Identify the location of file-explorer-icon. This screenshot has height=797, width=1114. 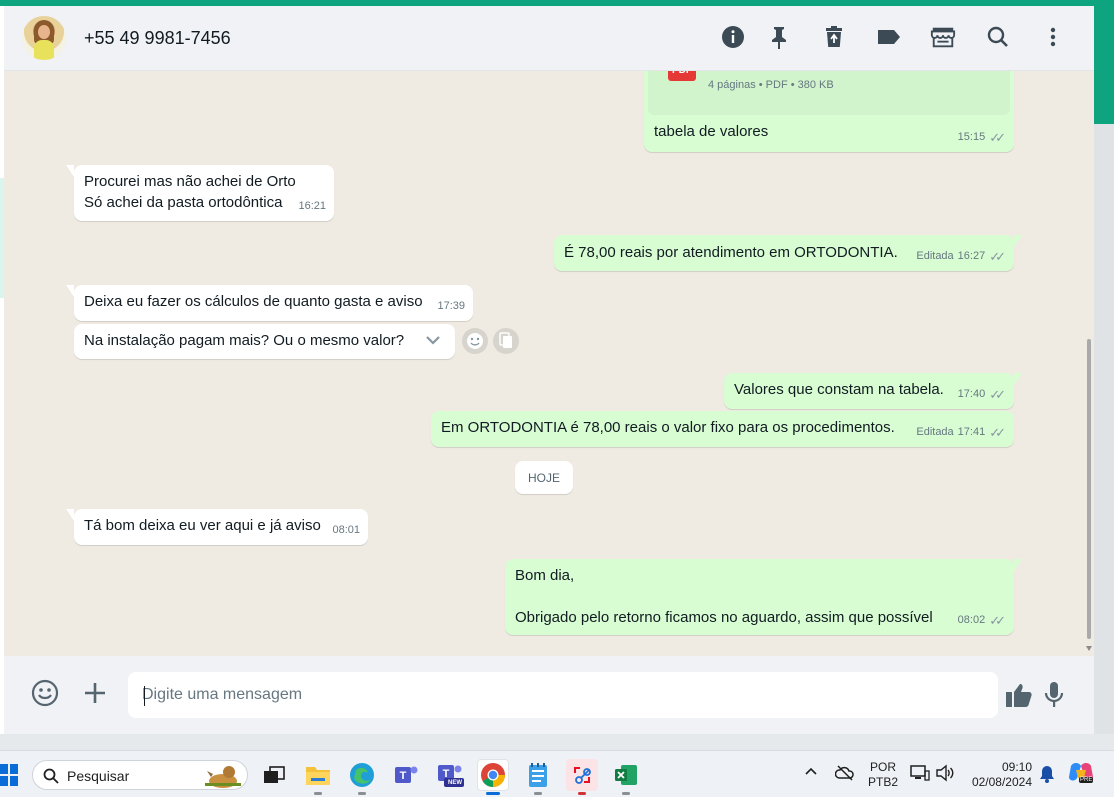
(318, 777).